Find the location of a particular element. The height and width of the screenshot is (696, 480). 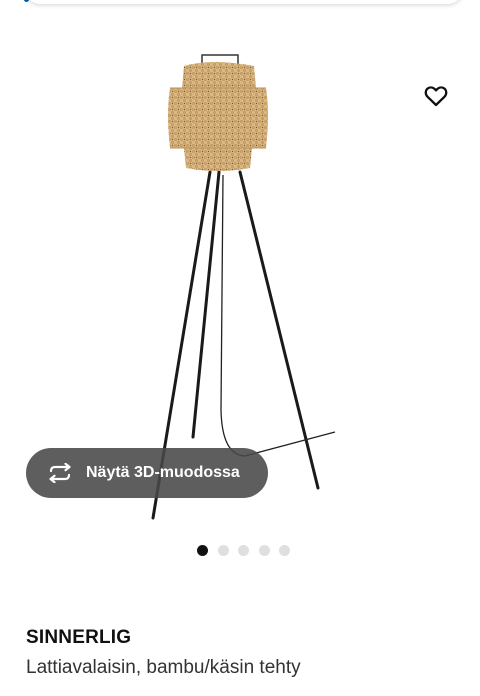

view-3d-button: Näytä 3D-muodossa is located at coordinates (147, 473).